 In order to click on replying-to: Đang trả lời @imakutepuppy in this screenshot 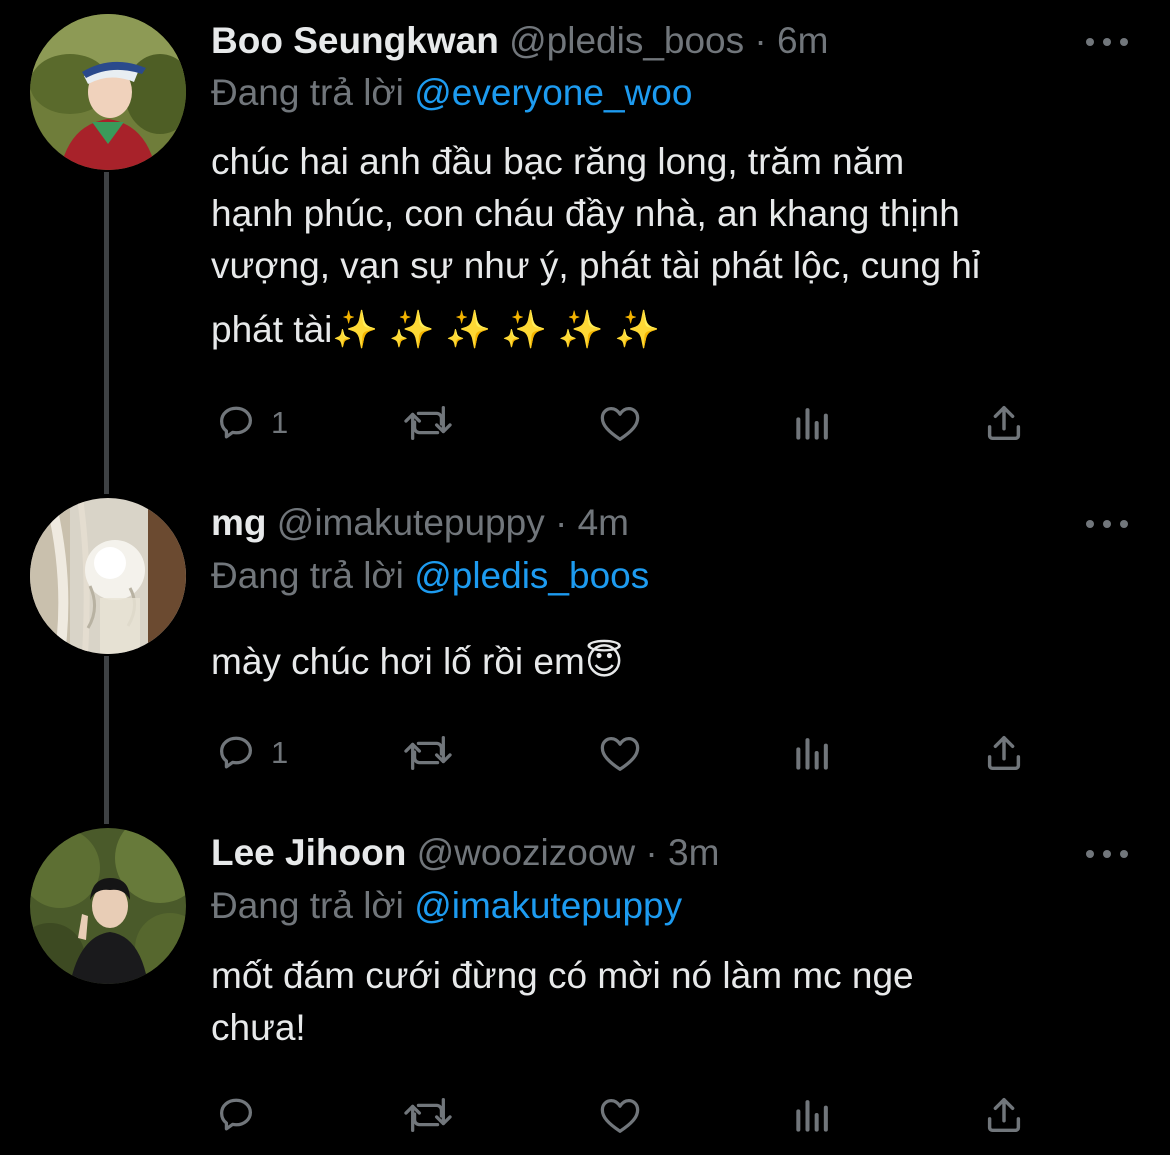, I will do `click(446, 906)`.